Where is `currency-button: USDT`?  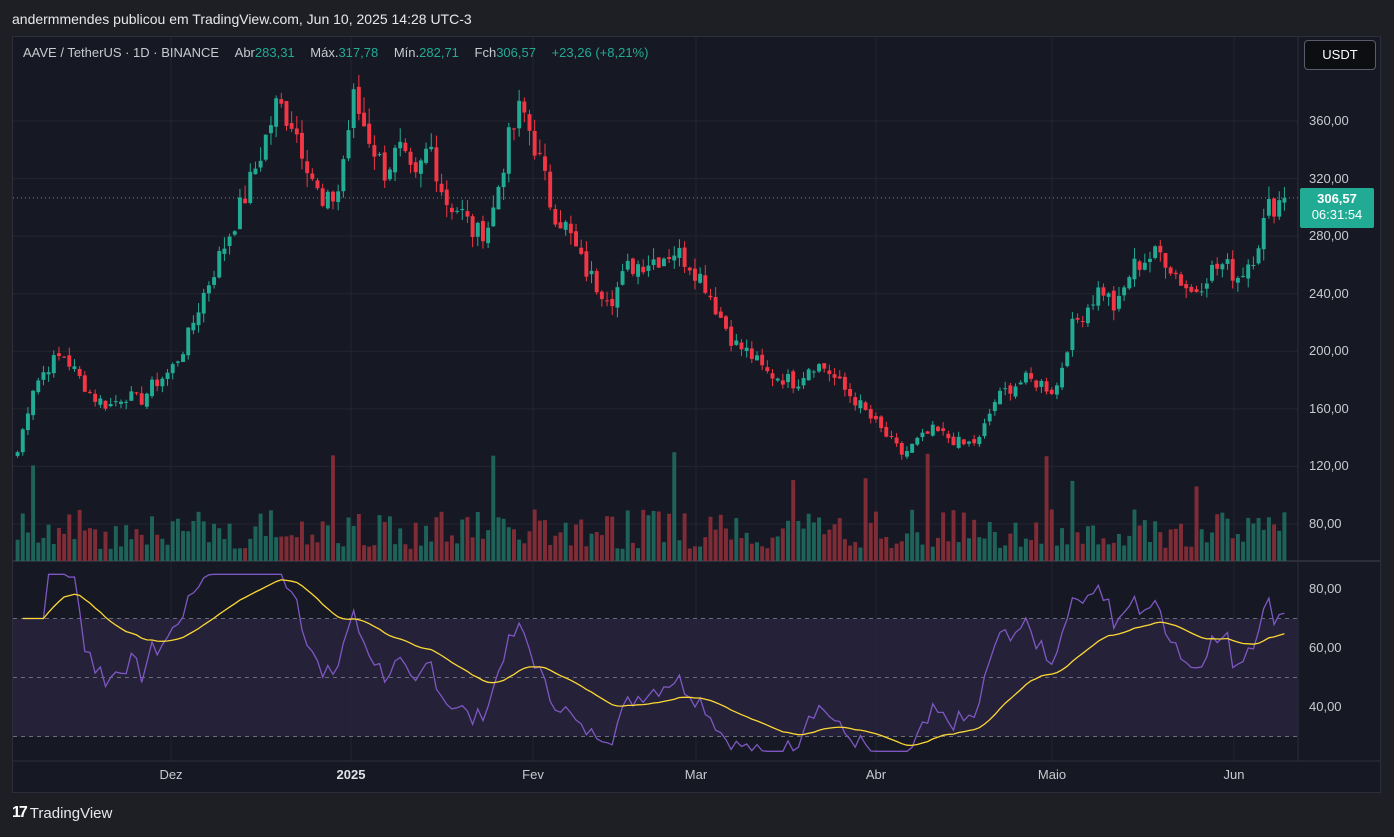
currency-button: USDT is located at coordinates (1340, 55).